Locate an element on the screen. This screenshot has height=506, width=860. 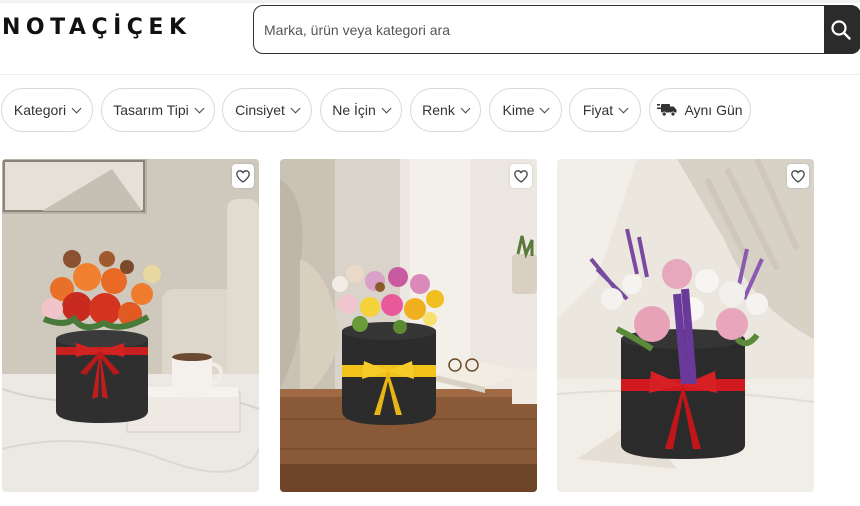
top-divider is located at coordinates (430, 1).